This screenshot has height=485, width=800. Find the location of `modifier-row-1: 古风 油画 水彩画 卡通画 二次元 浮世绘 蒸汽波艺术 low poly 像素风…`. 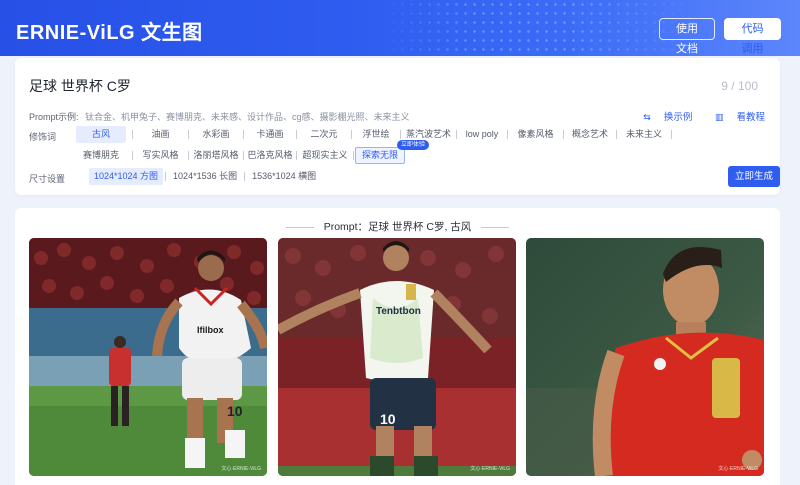

modifier-row-1: 古风 油画 水彩画 卡通画 二次元 浮世绘 蒸汽波艺术 low poly 像素风… is located at coordinates (374, 134).